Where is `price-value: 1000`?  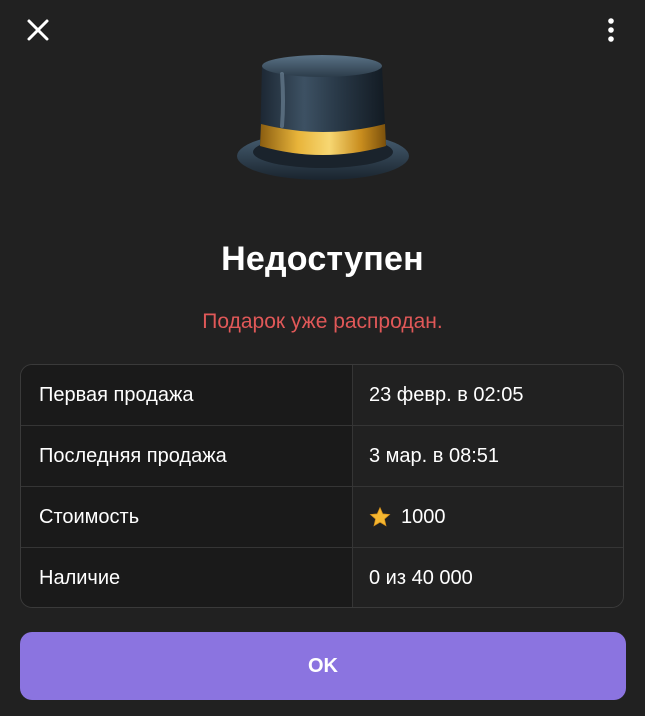
price-value: 1000 is located at coordinates (423, 516).